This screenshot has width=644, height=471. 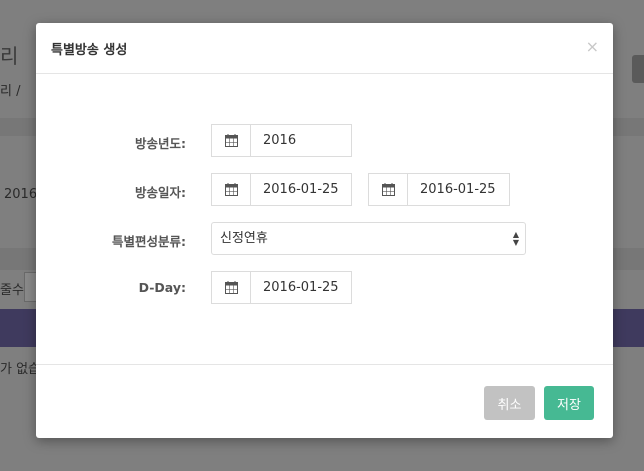 I want to click on broadcast-date-label: 방송일자:, so click(x=160, y=192).